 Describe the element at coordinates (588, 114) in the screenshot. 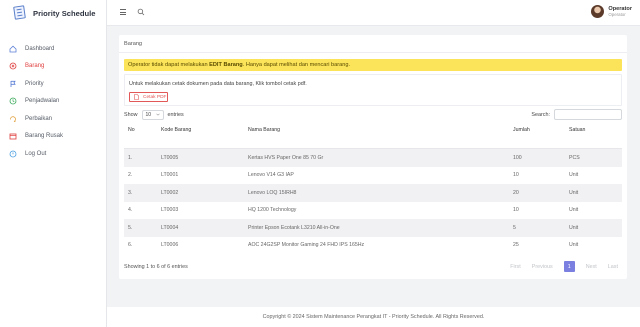

I see `search-input` at that location.